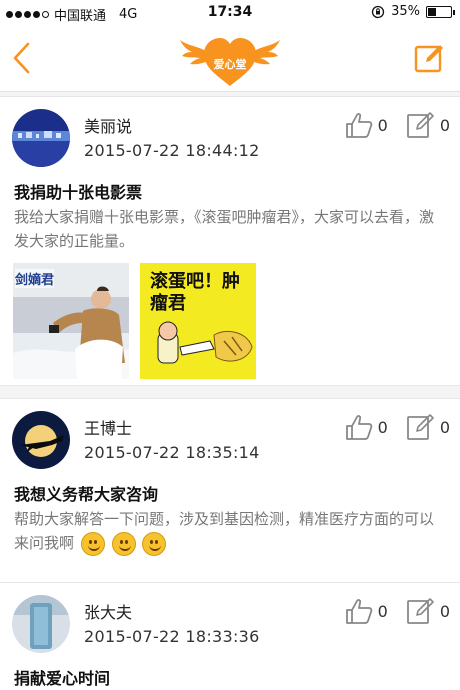 This screenshot has height=690, width=460. I want to click on post-content-wrap: 帮助大家解答一下问题，涉及到基因检测，精准医疗方面的可以来问我啊, so click(230, 531).